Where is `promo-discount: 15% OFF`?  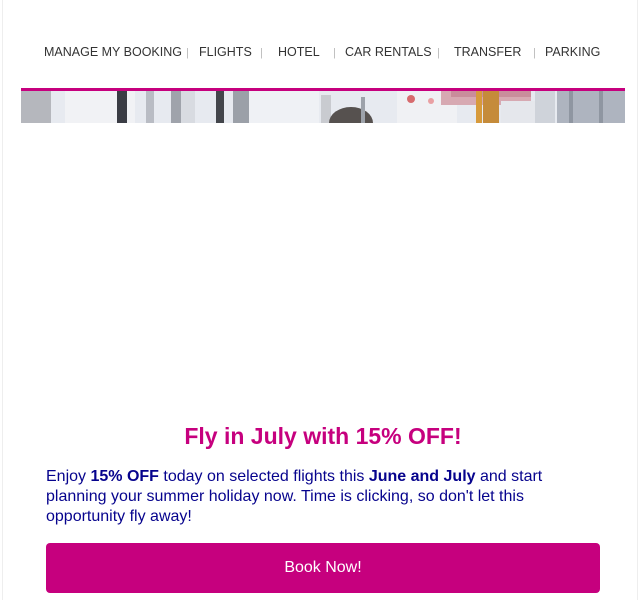 promo-discount: 15% OFF is located at coordinates (124, 476).